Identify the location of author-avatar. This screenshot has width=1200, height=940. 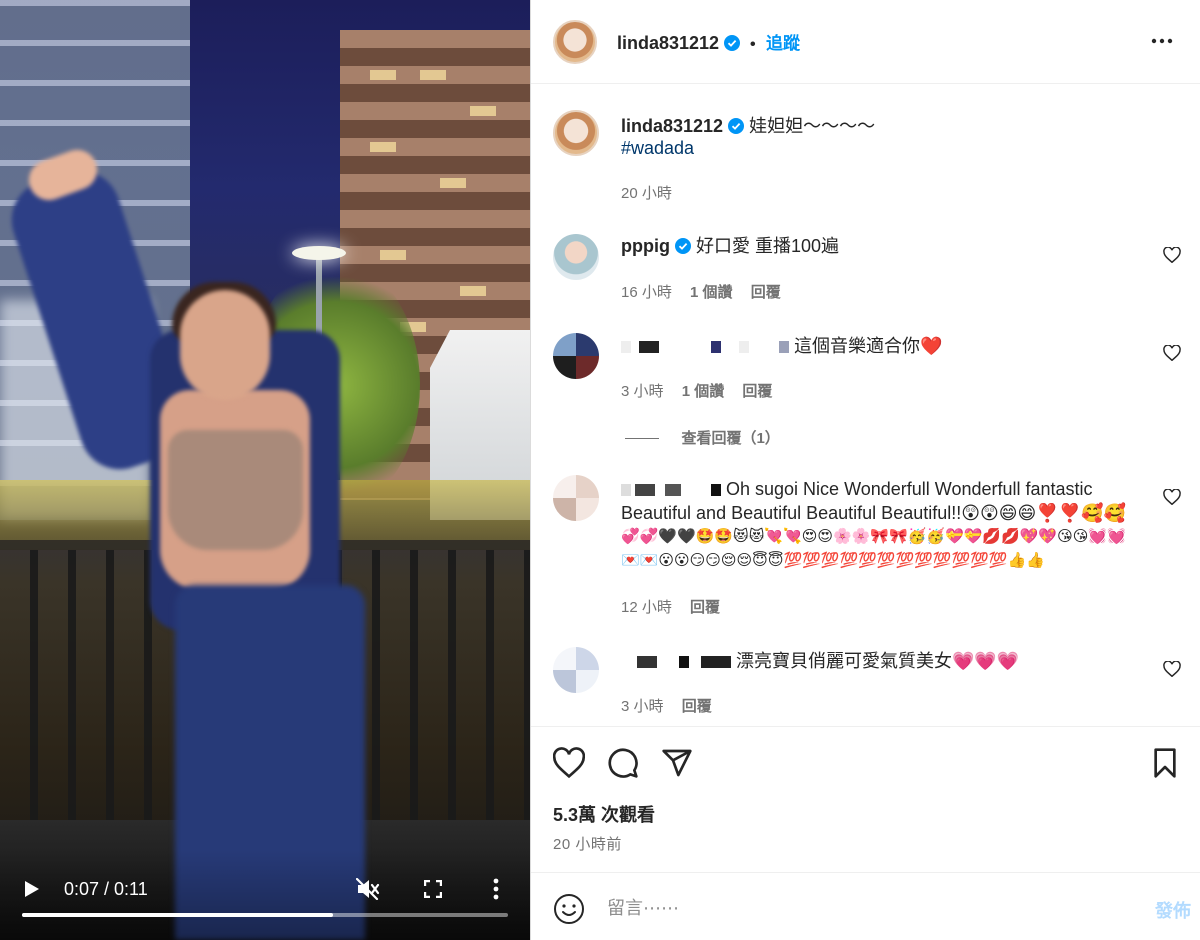
(575, 42).